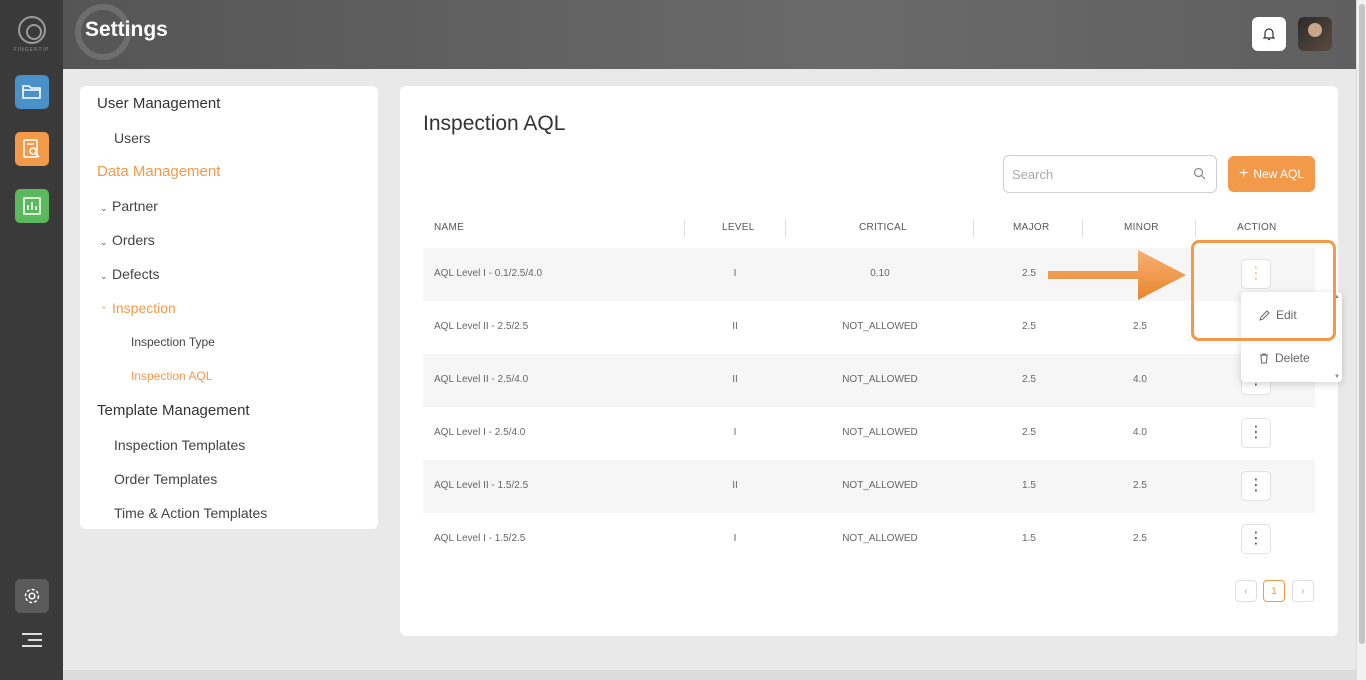 Image resolution: width=1366 pixels, height=680 pixels. Describe the element at coordinates (883, 227) in the screenshot. I see `col-critical: CRITICAL` at that location.